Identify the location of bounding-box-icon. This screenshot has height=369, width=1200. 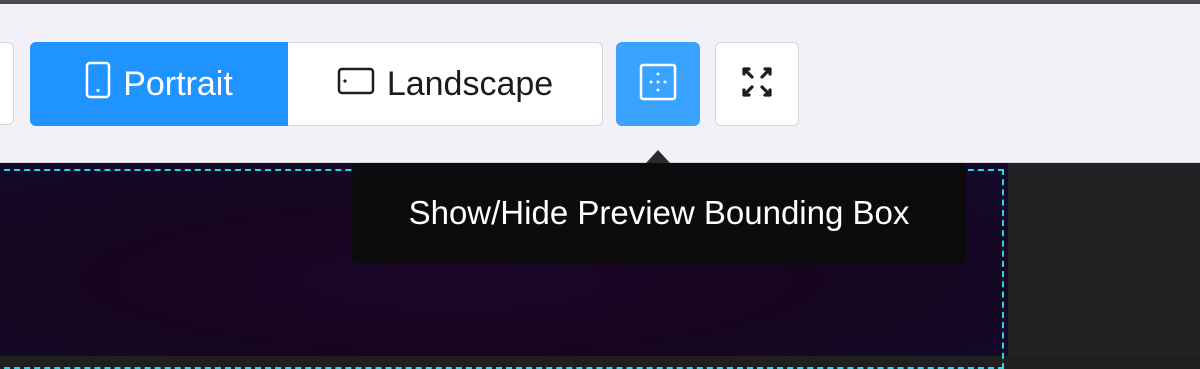
(658, 84).